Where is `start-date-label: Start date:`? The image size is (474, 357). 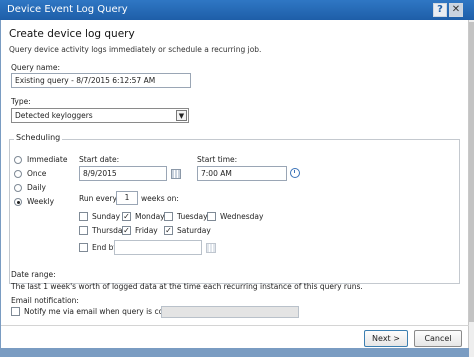 start-date-label: Start date: is located at coordinates (99, 159).